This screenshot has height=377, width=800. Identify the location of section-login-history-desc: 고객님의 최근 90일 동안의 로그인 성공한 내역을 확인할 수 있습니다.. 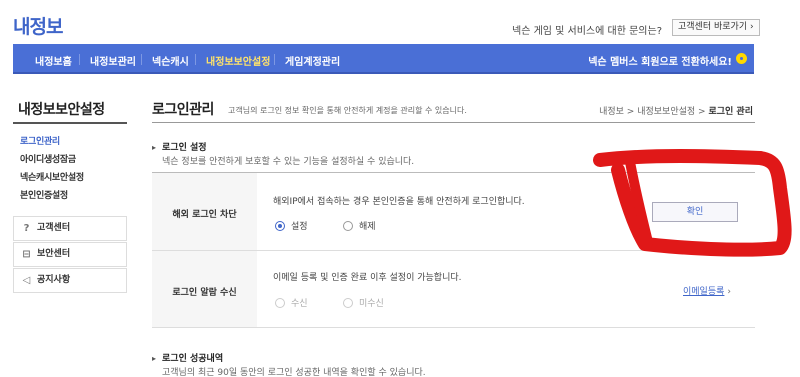
(294, 372).